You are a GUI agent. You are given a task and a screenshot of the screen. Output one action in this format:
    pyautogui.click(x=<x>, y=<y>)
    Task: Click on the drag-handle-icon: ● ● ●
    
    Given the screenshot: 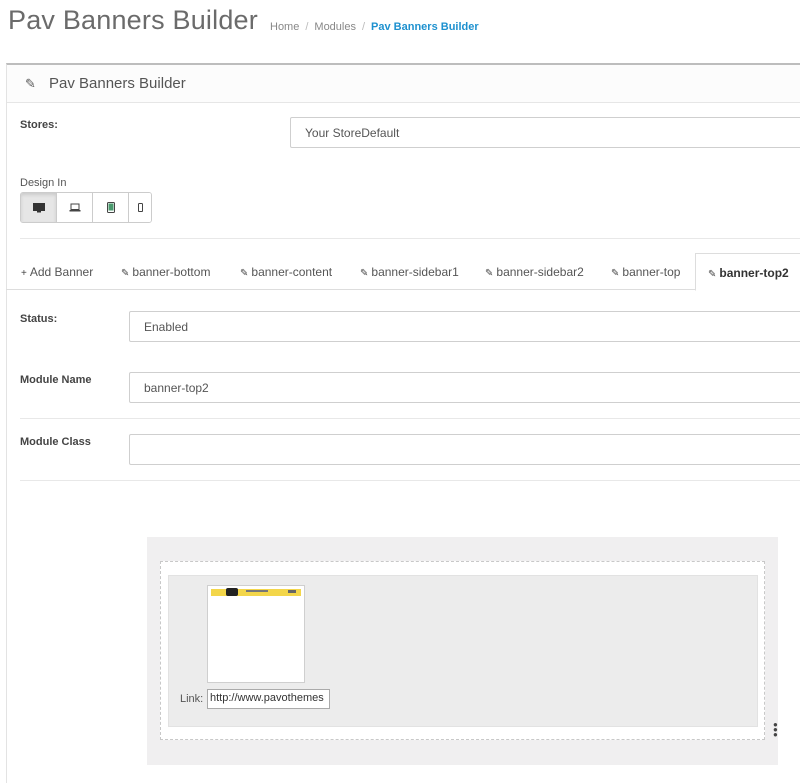 What is the action you would take?
    pyautogui.click(x=775, y=730)
    